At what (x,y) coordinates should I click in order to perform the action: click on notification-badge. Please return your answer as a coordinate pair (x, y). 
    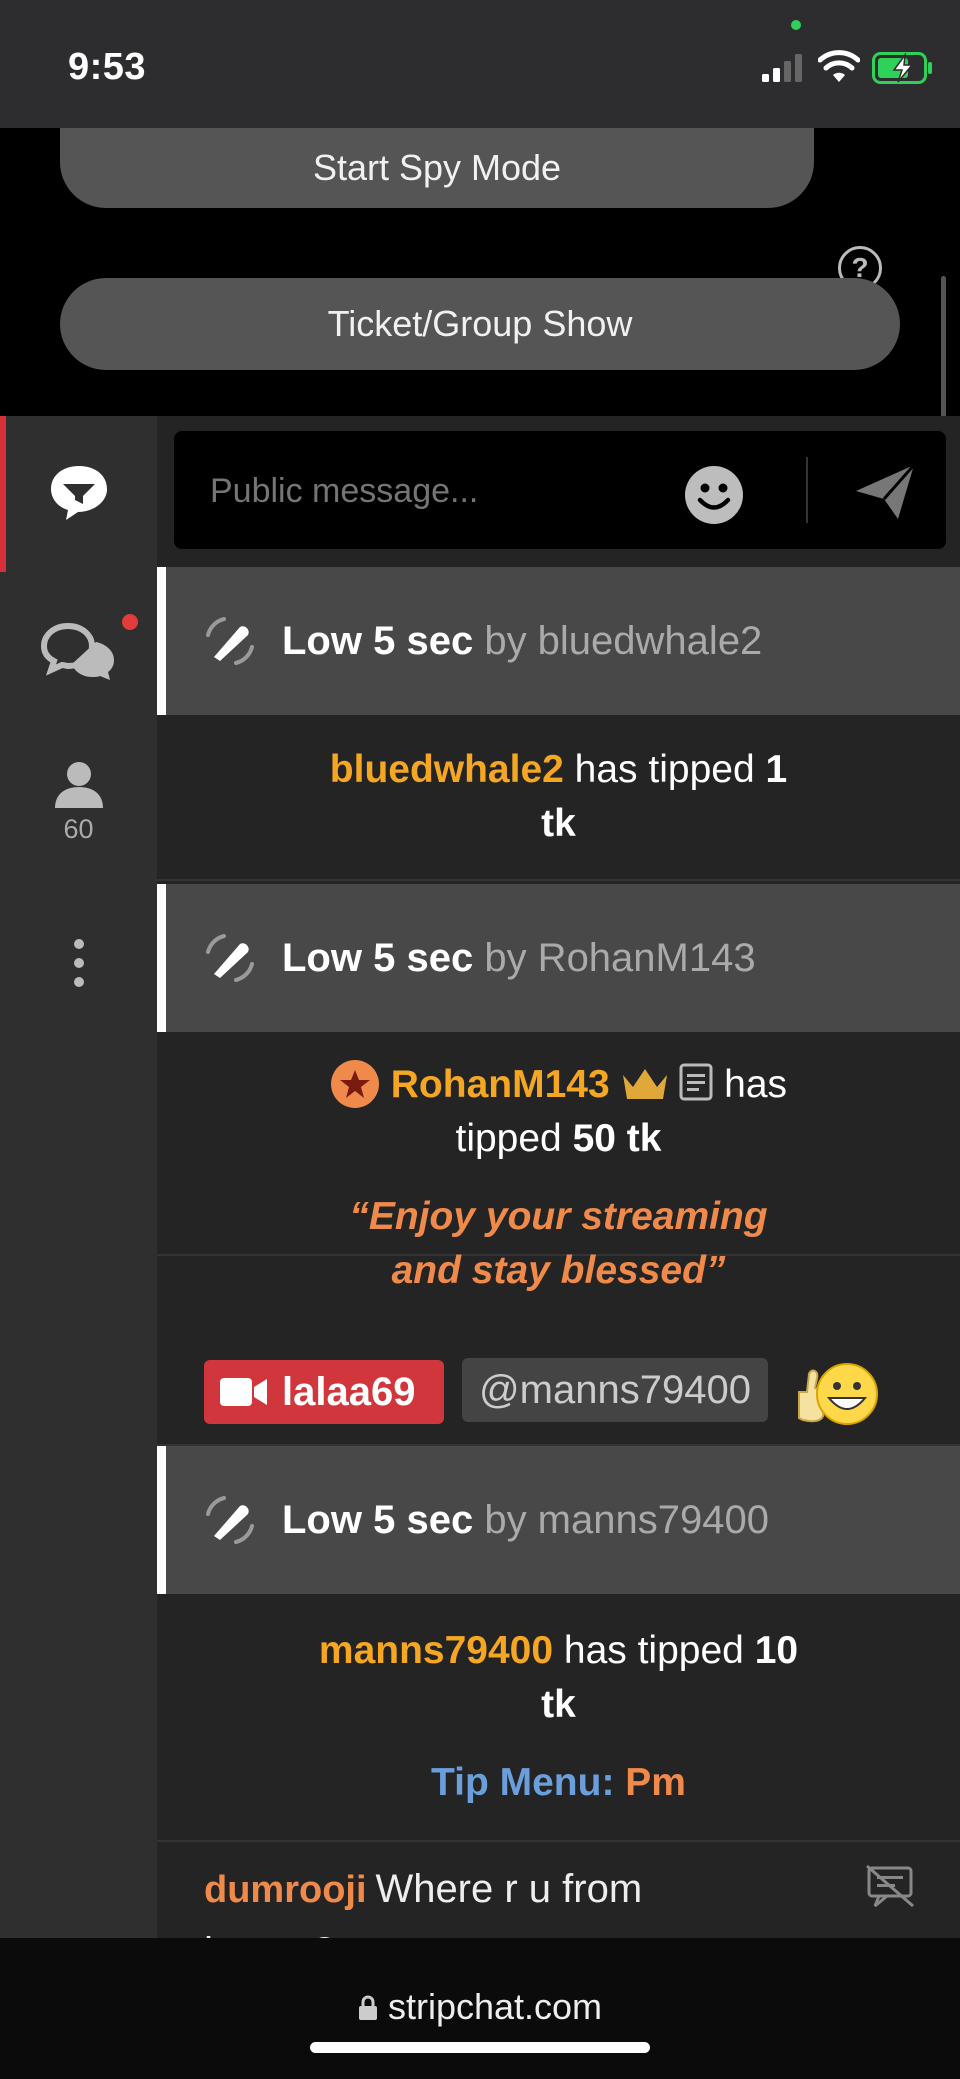
    Looking at the image, I should click on (130, 622).